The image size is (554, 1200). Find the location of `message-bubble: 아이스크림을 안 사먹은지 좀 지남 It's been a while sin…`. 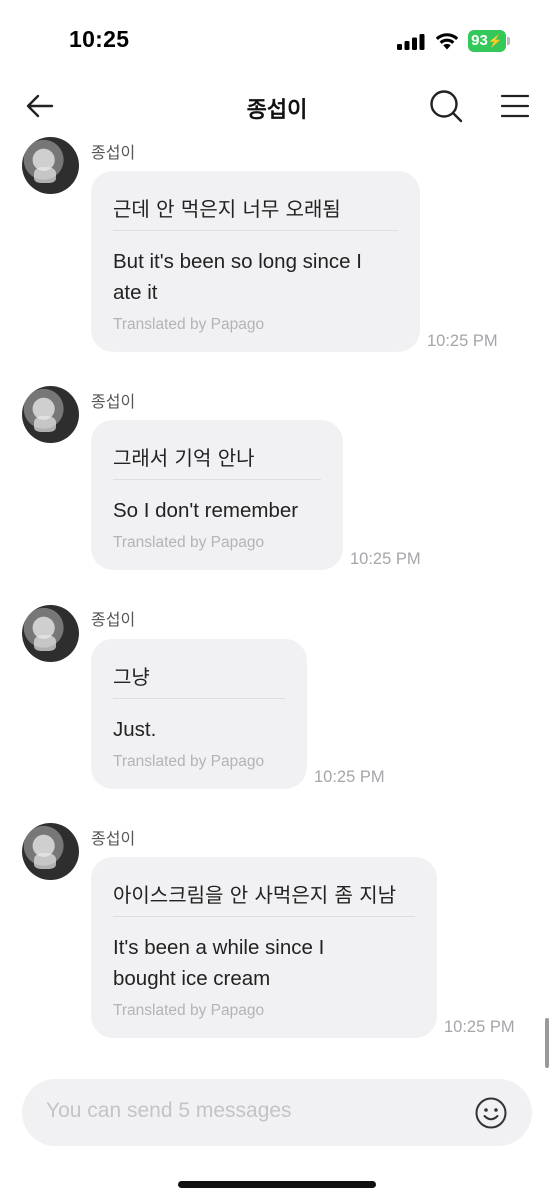

message-bubble: 아이스크림을 안 사먹은지 좀 지남 It's been a while sin… is located at coordinates (264, 947).